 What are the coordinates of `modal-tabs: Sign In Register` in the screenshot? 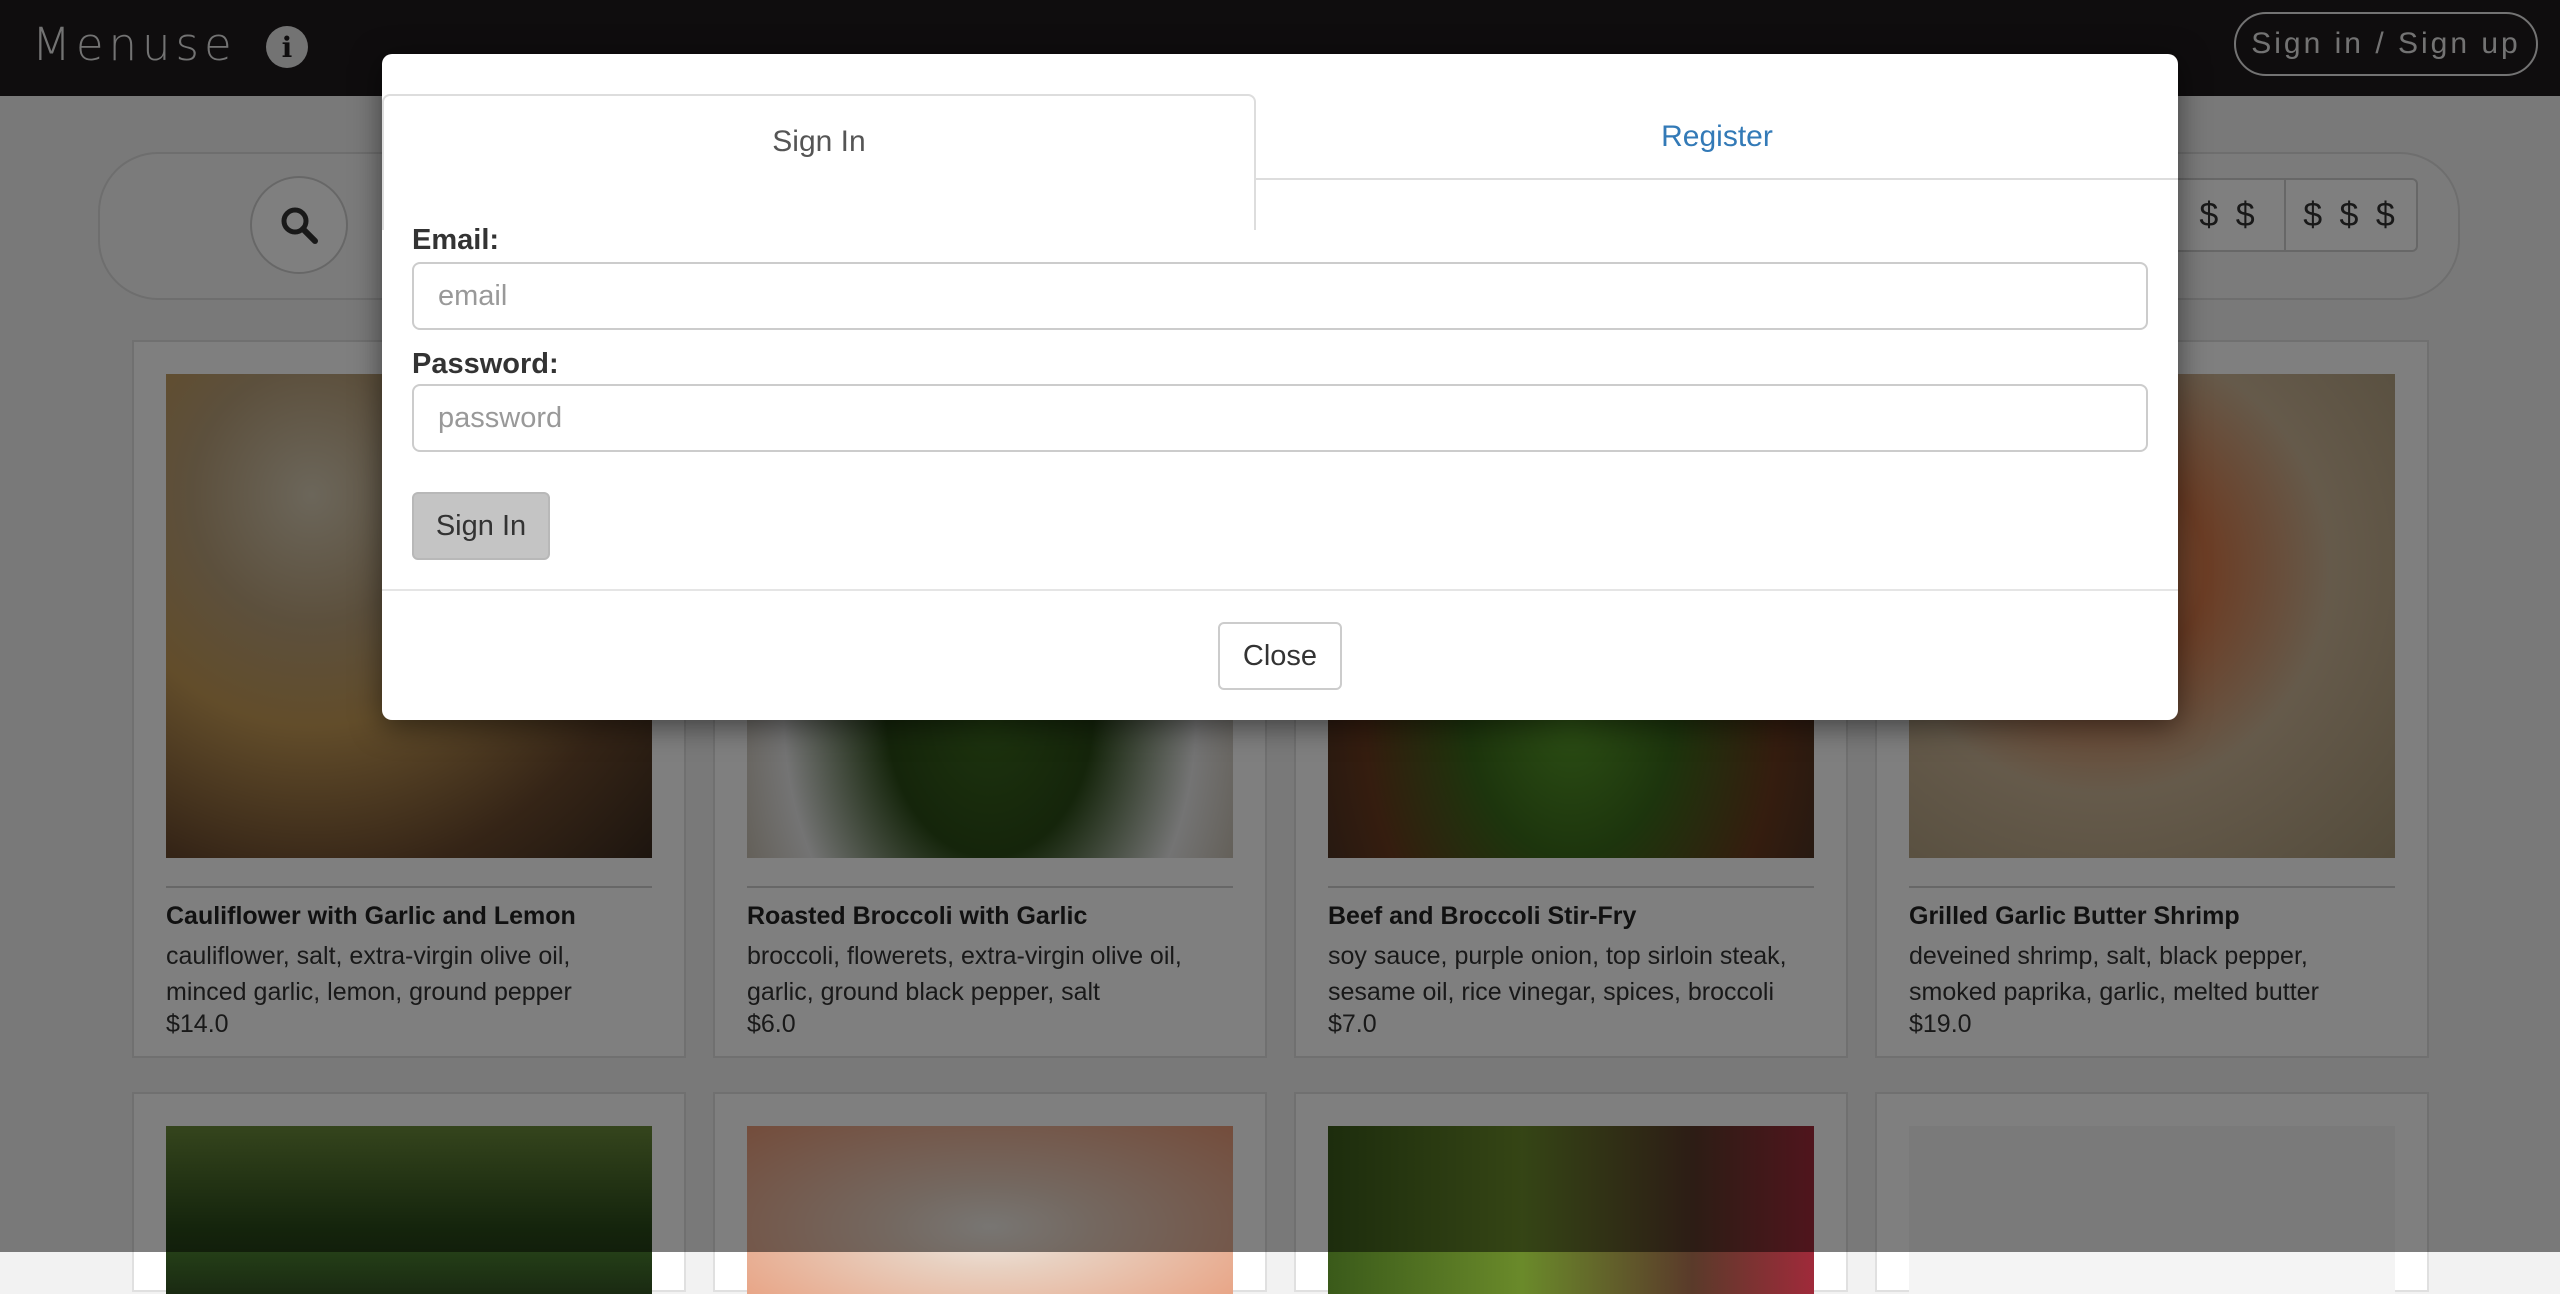 It's located at (1280, 162).